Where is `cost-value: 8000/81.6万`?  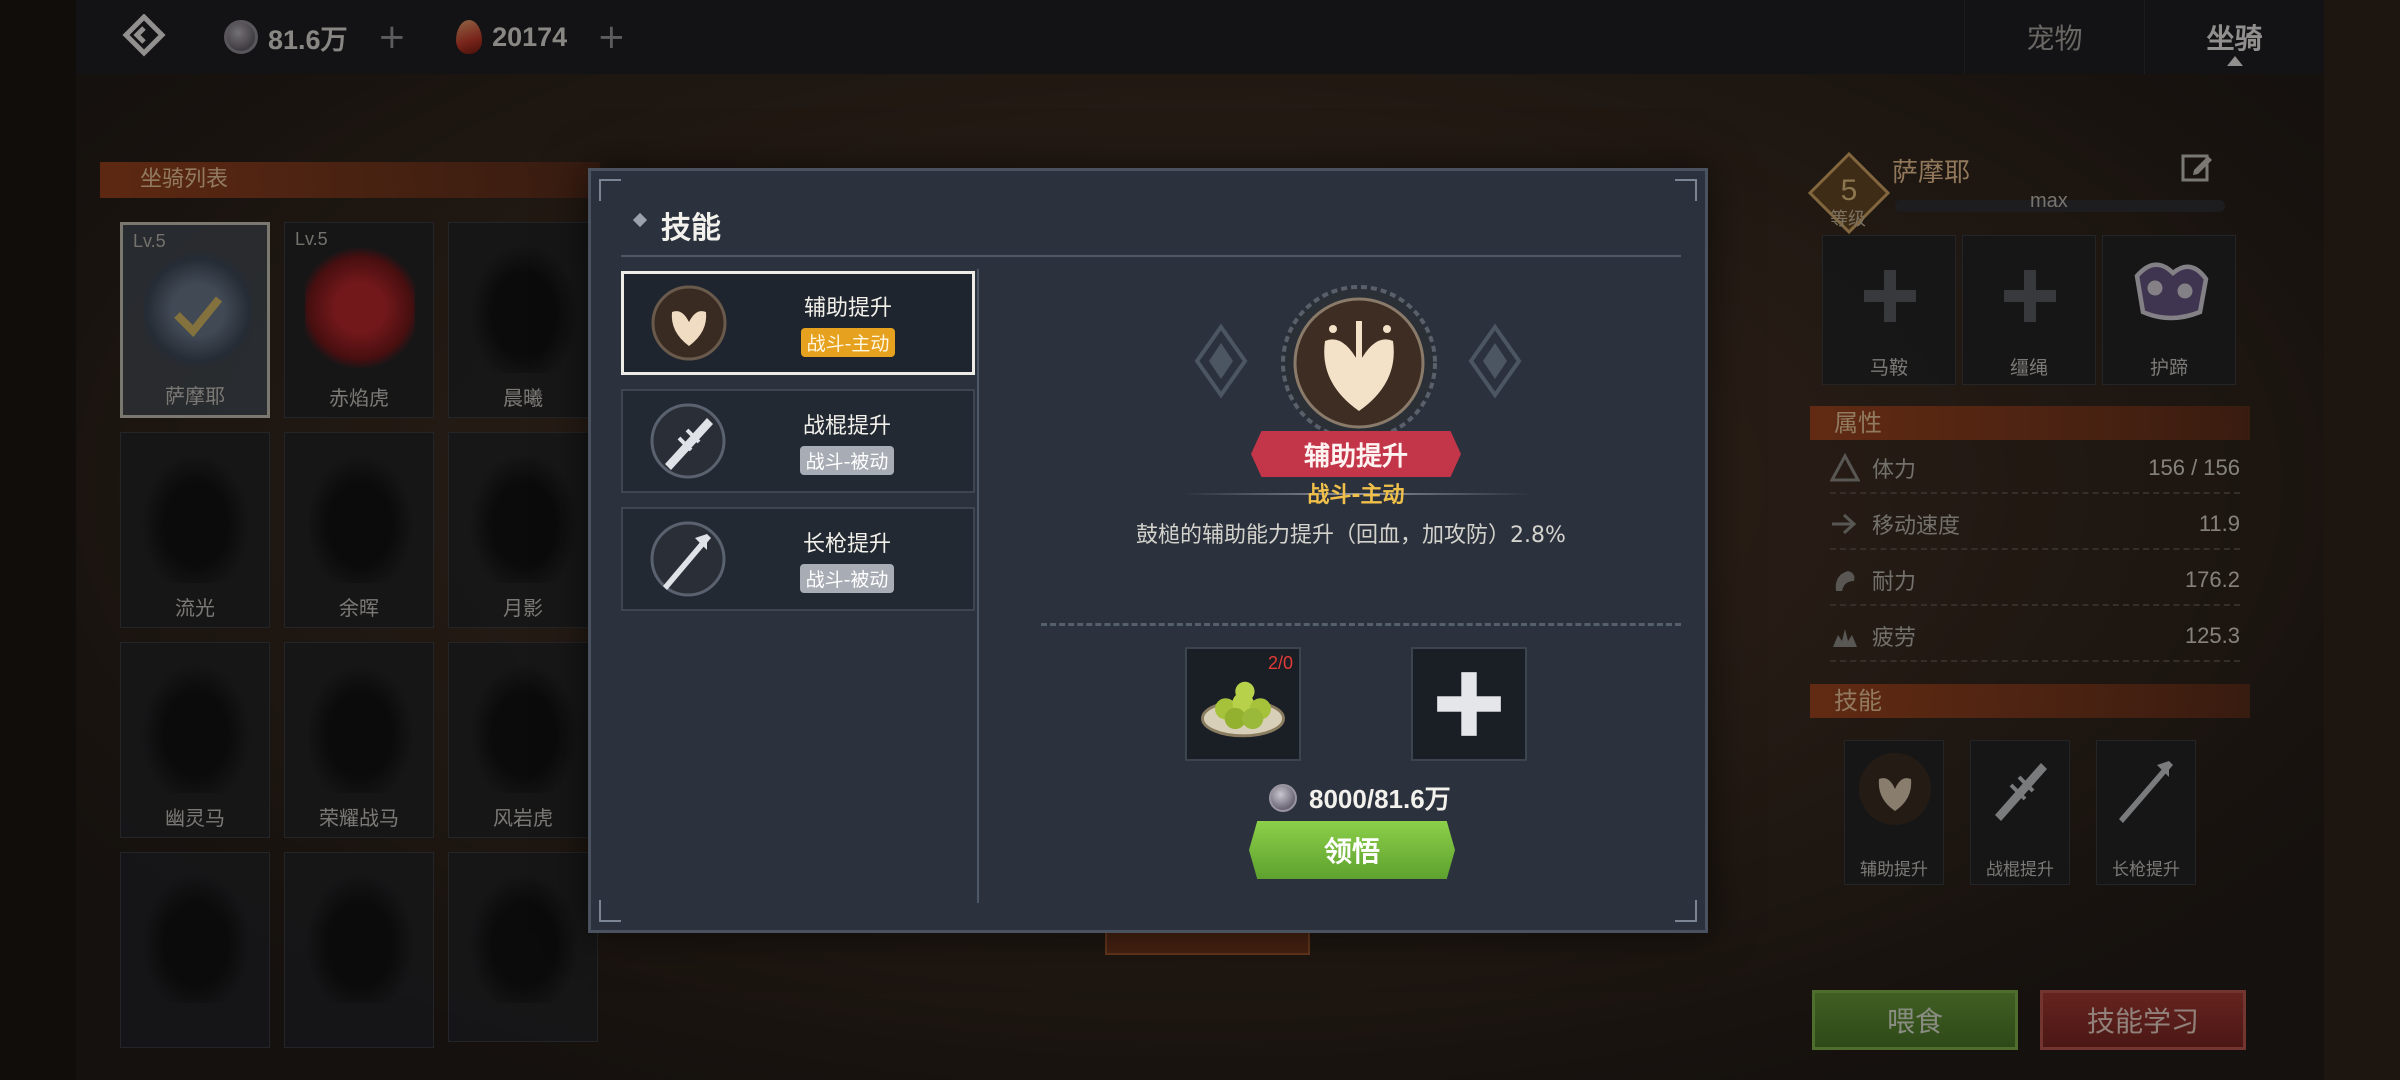
cost-value: 8000/81.6万 is located at coordinates (1380, 799).